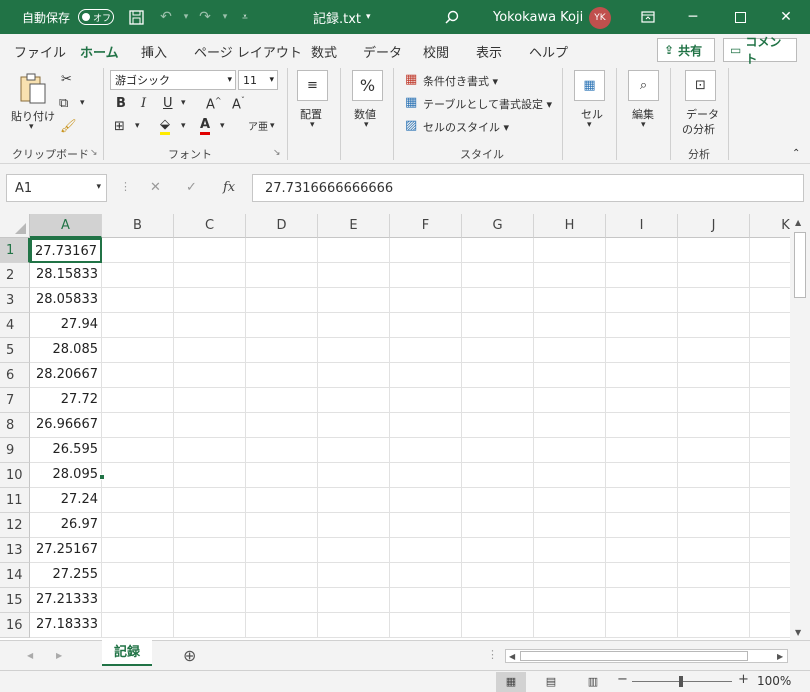  What do you see at coordinates (168, 103) in the screenshot?
I see `underline-icon: U` at bounding box center [168, 103].